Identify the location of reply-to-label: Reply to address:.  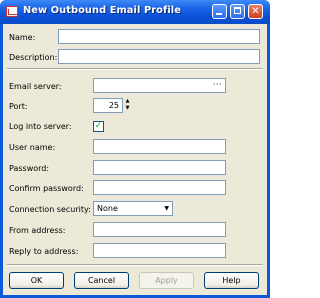
(44, 251).